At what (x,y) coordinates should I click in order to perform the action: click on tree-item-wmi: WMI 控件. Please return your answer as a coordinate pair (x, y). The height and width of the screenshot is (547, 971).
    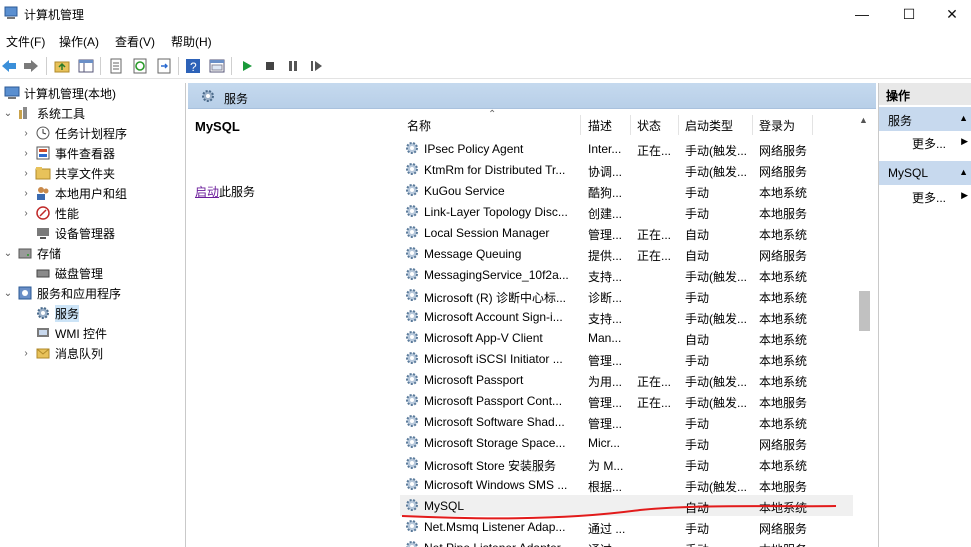
    Looking at the image, I should click on (63, 333).